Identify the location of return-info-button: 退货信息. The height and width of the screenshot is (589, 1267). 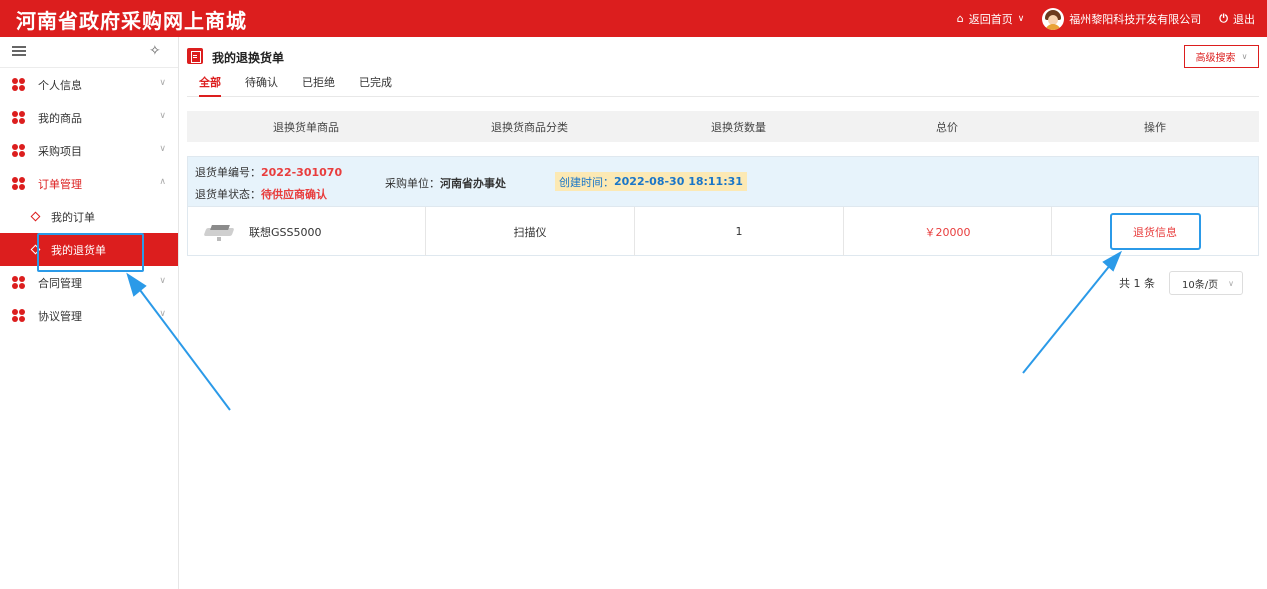
(1155, 231).